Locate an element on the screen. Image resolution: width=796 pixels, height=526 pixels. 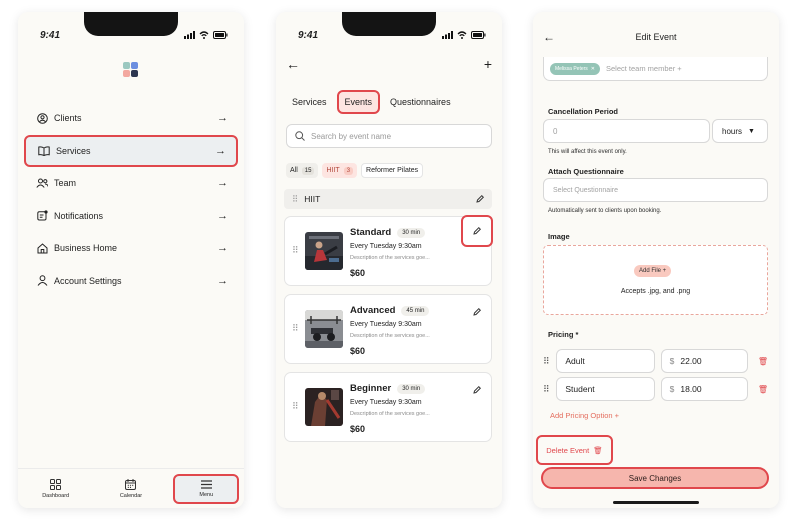
team-member-field: Melissa Peters ✕ Select team member + is located at coordinates (655, 69).